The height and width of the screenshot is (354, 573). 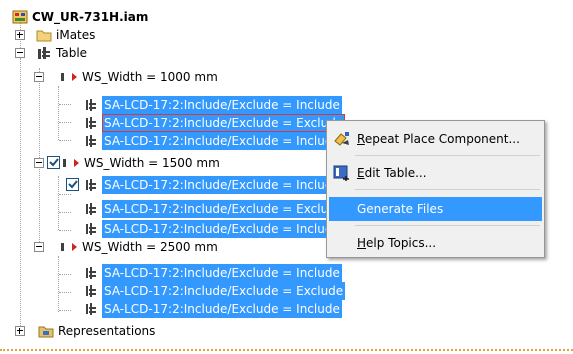 I want to click on place-component-icon, so click(x=341, y=139).